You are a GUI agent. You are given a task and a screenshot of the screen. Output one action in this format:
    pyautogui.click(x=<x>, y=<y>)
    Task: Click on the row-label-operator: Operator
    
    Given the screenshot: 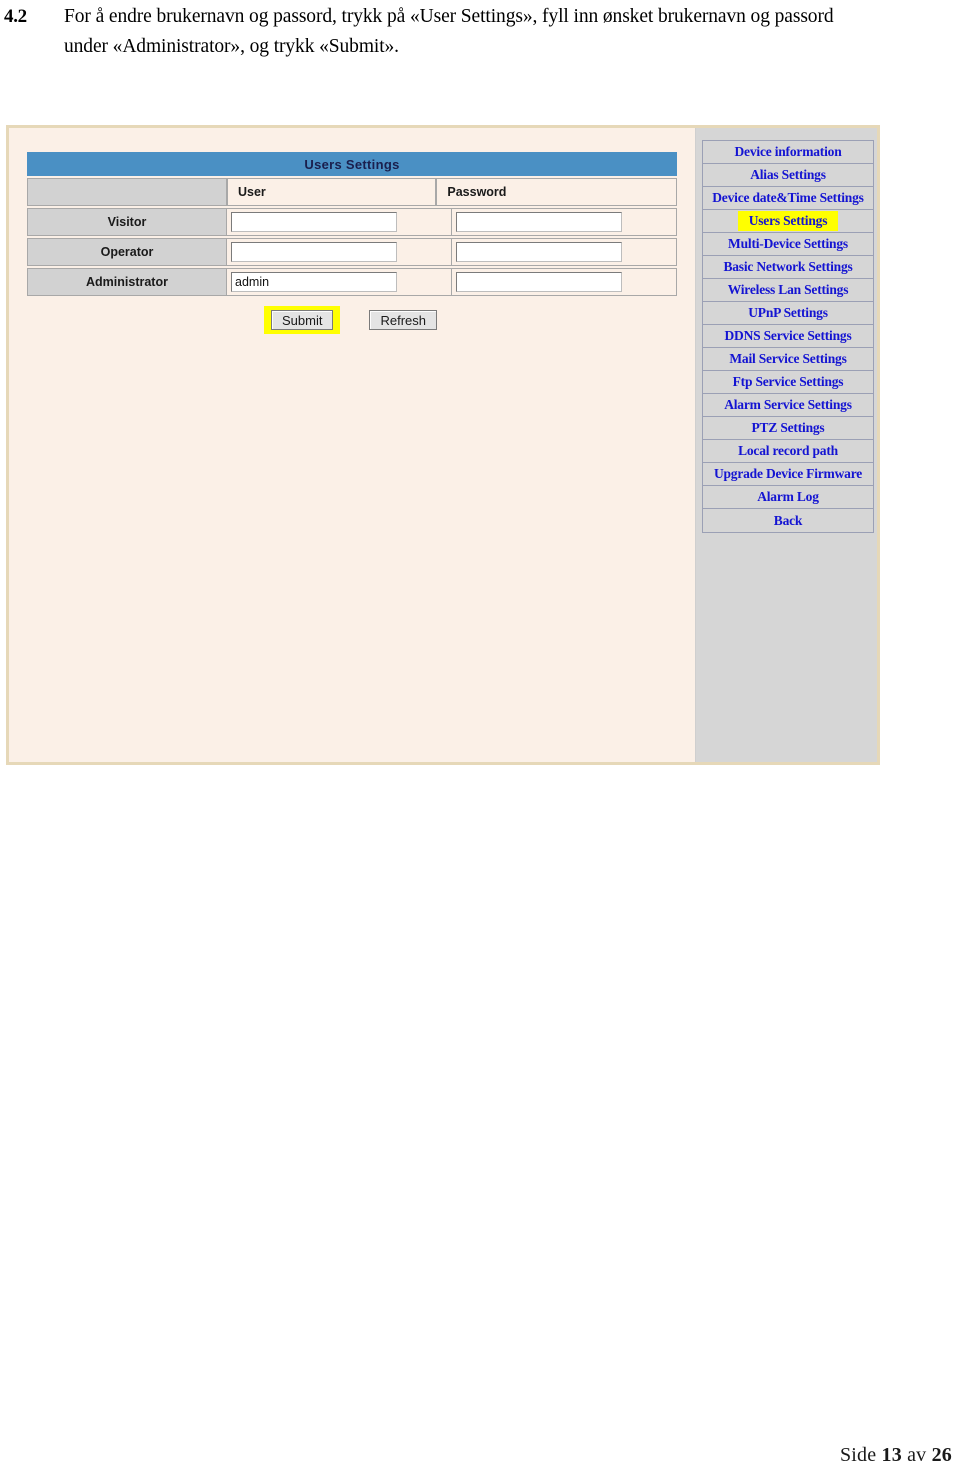 What is the action you would take?
    pyautogui.click(x=127, y=252)
    